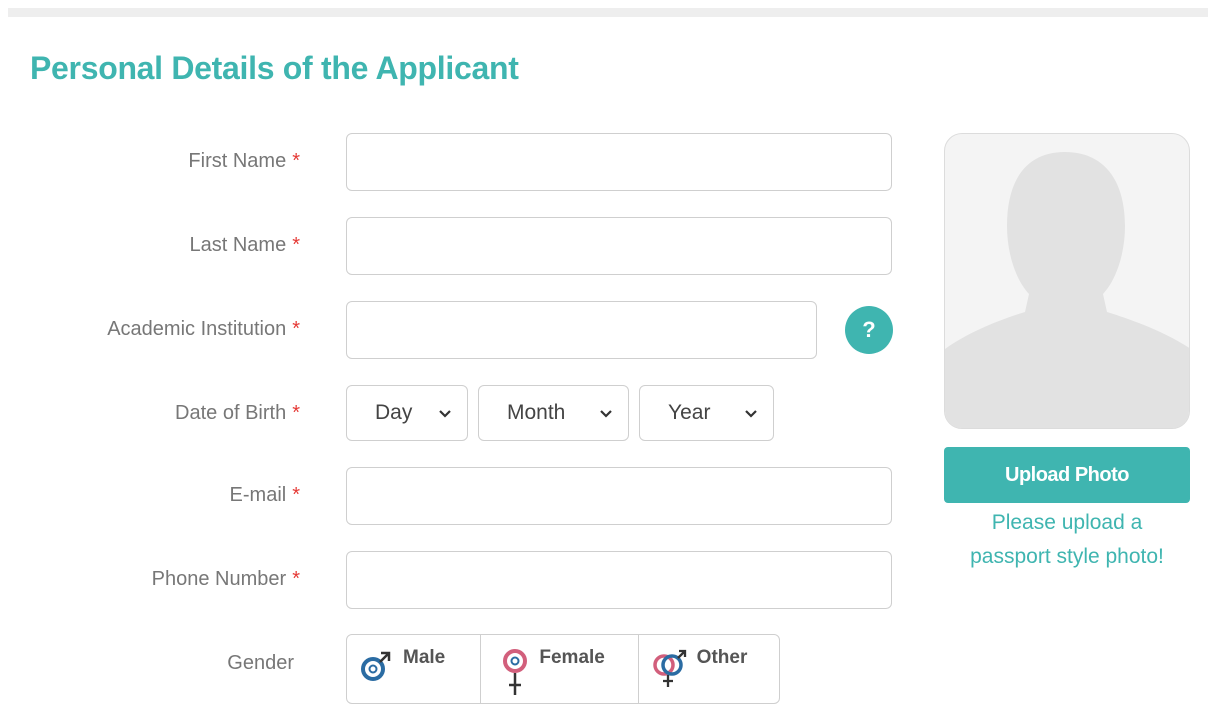 This screenshot has height=704, width=1208. Describe the element at coordinates (274, 68) in the screenshot. I see `page-title: Personal Details of the Applicant` at that location.